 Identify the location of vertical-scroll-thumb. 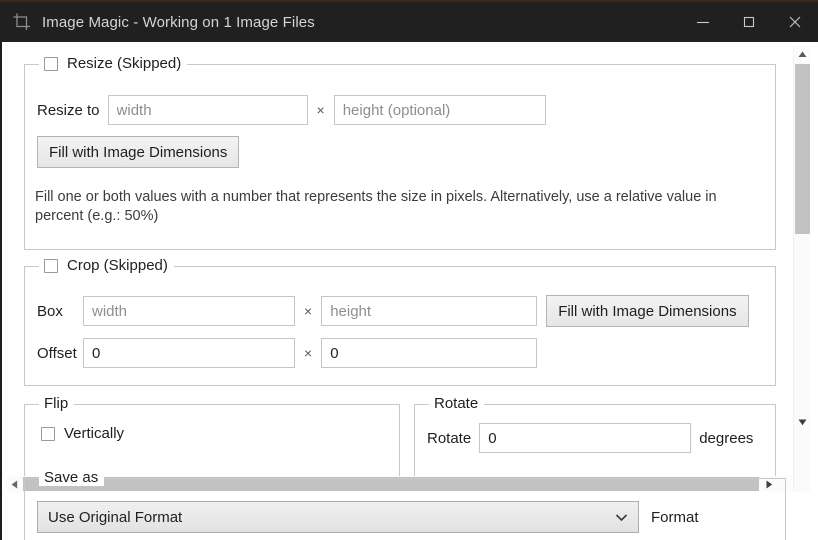
(802, 149).